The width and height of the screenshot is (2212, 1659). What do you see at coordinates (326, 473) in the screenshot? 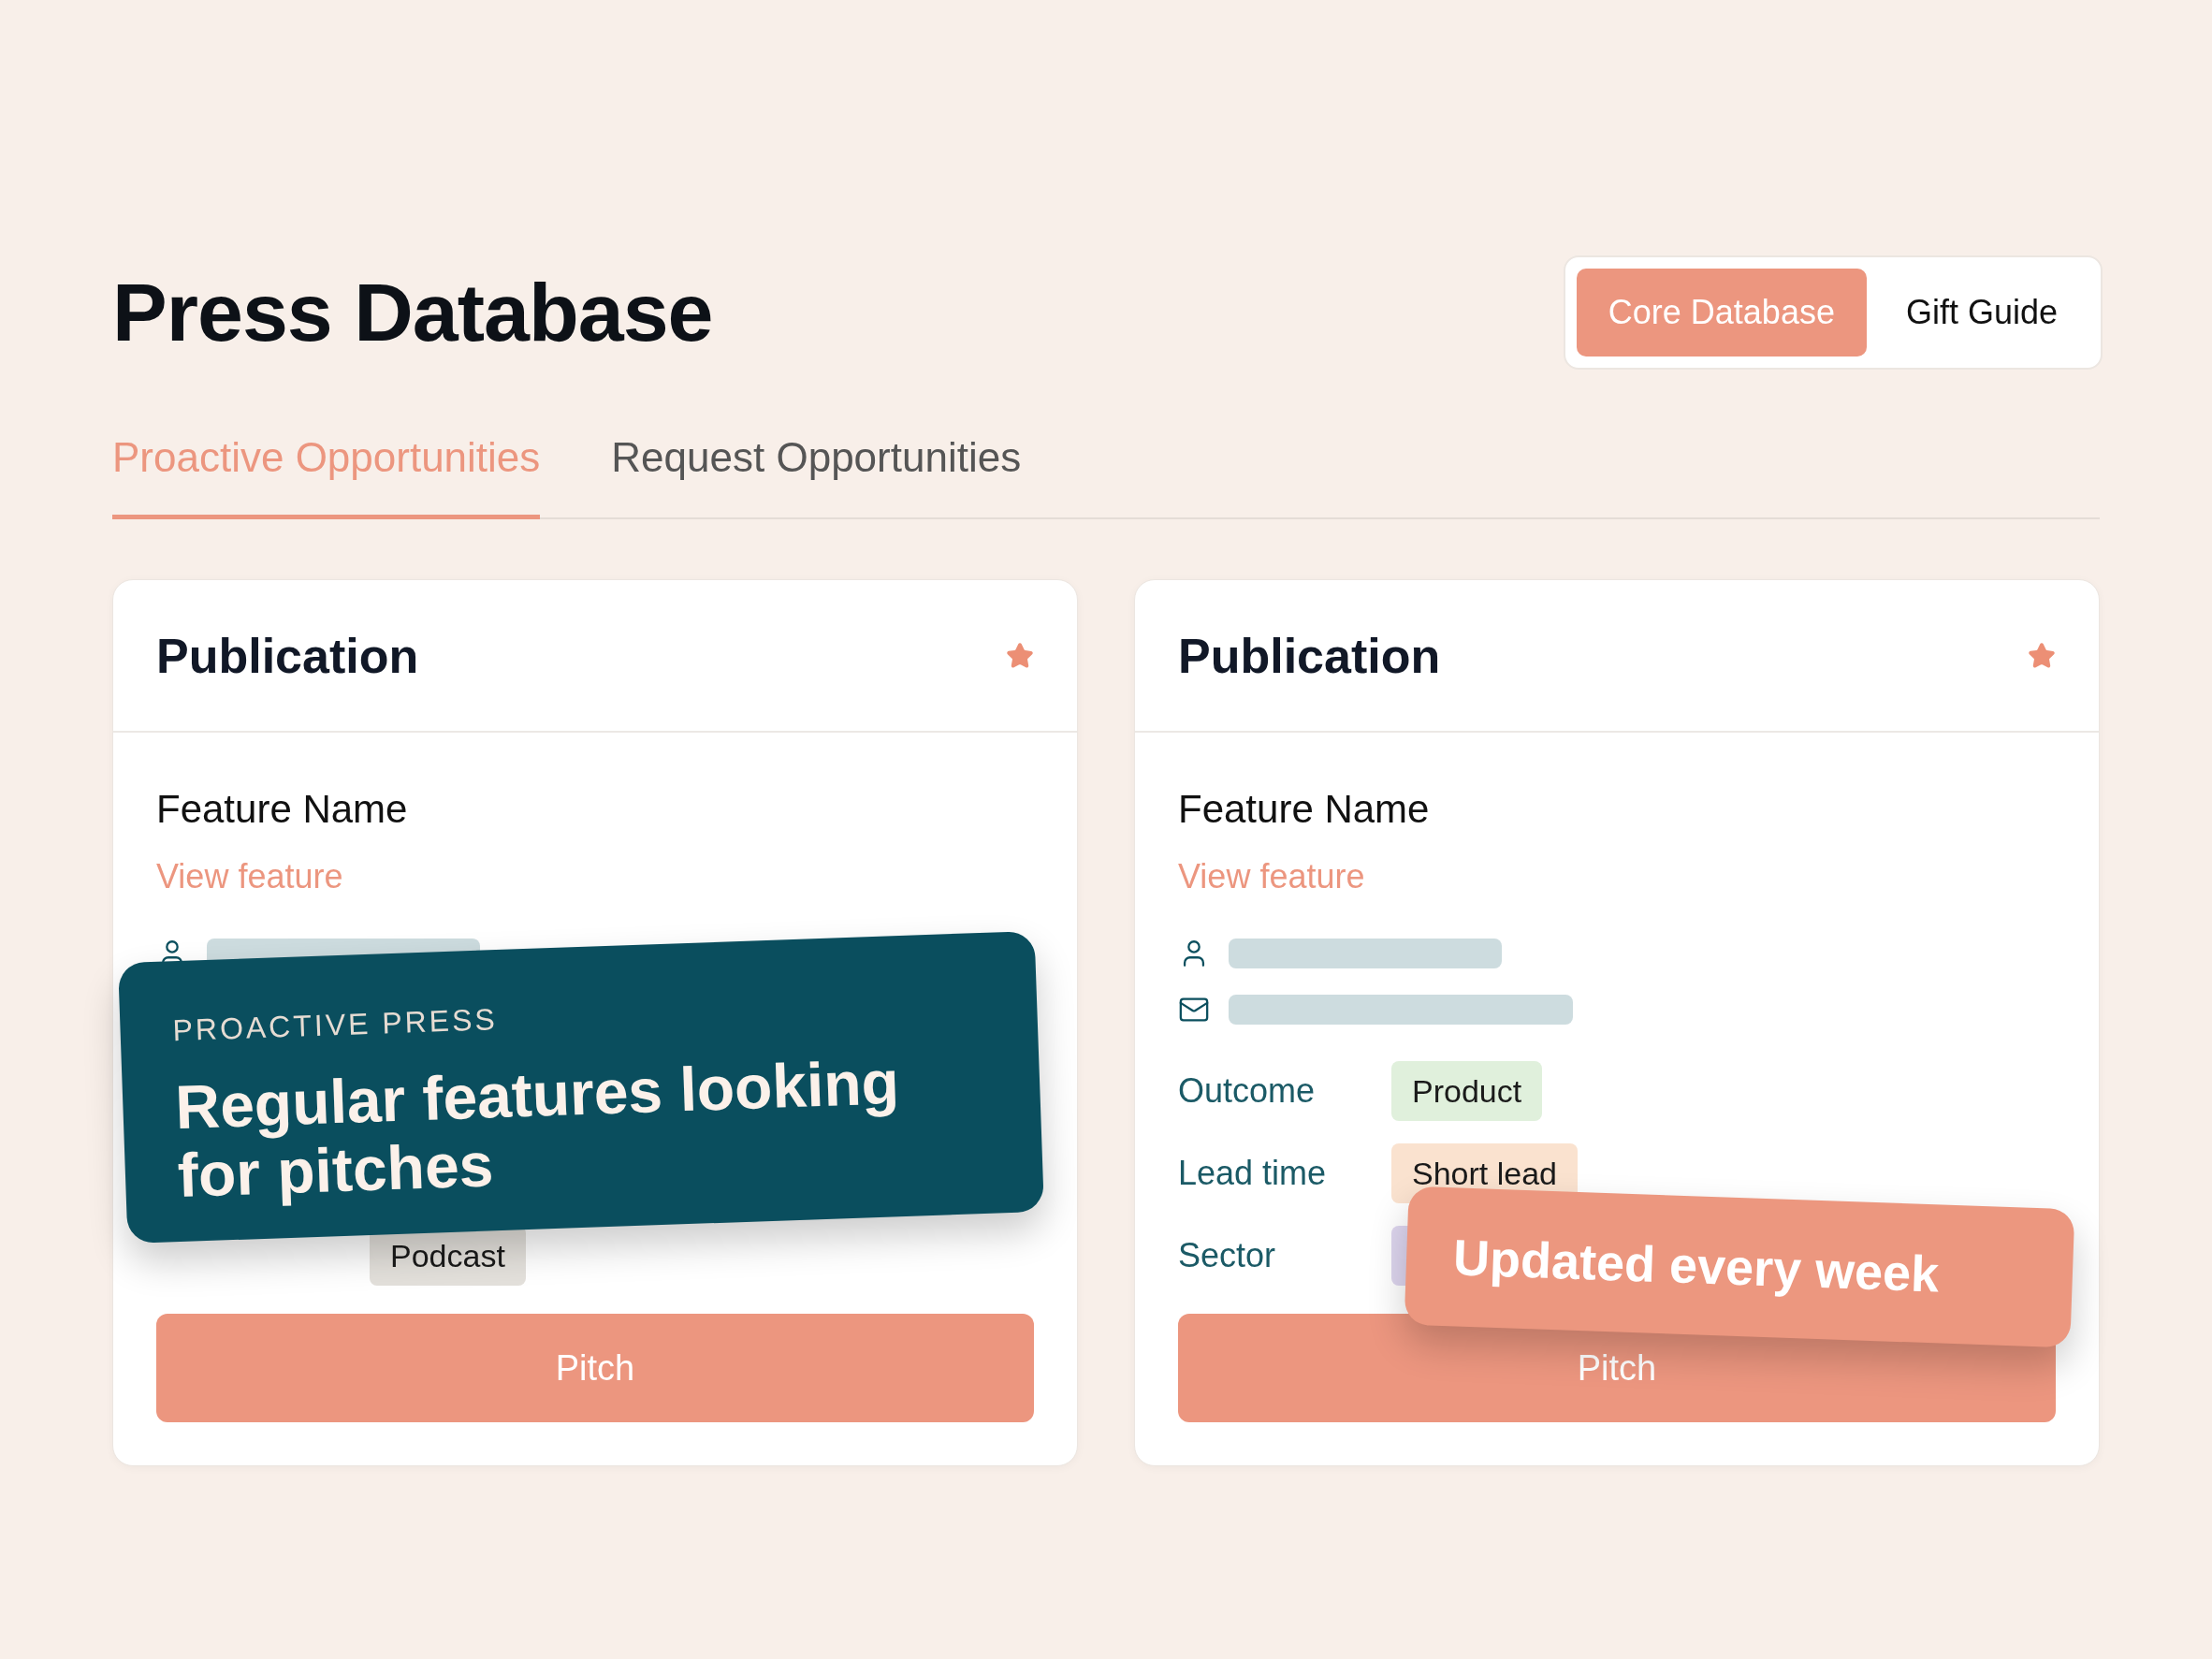
I see `tab: Proactive Opportunities` at bounding box center [326, 473].